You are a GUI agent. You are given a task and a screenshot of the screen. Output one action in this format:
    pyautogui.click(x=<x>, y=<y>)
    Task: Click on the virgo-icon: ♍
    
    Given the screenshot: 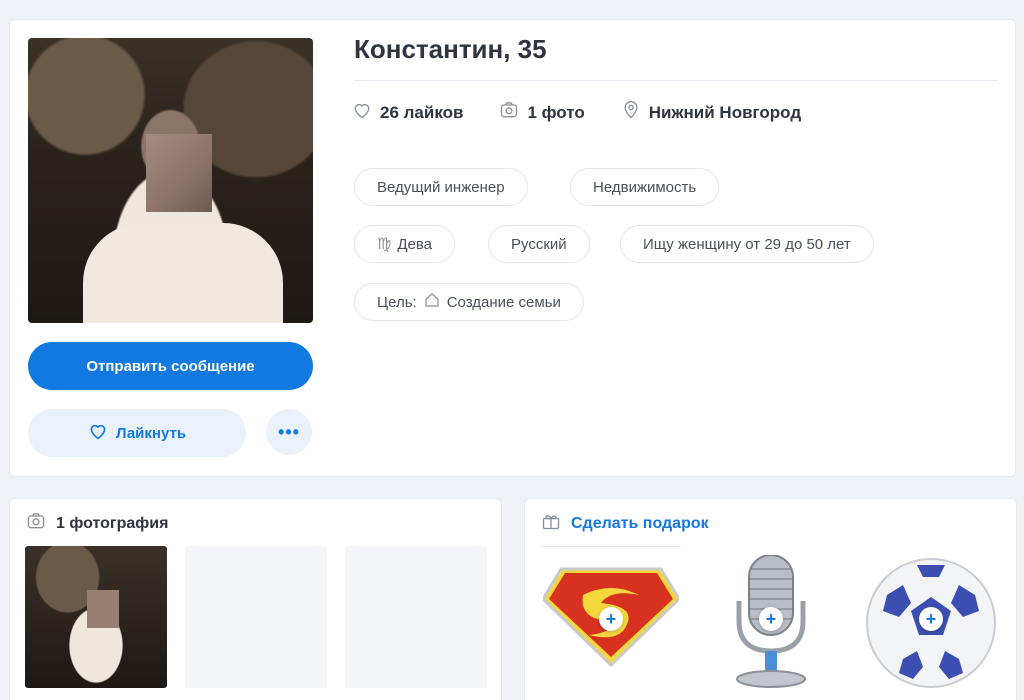 What is the action you would take?
    pyautogui.click(x=384, y=244)
    